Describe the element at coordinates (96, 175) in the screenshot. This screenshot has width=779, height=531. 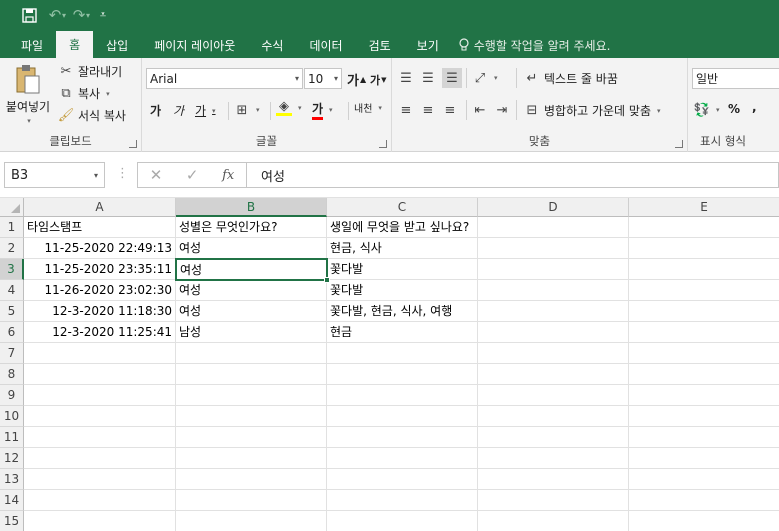
I see `name-box-dropdown-icon: ▾` at that location.